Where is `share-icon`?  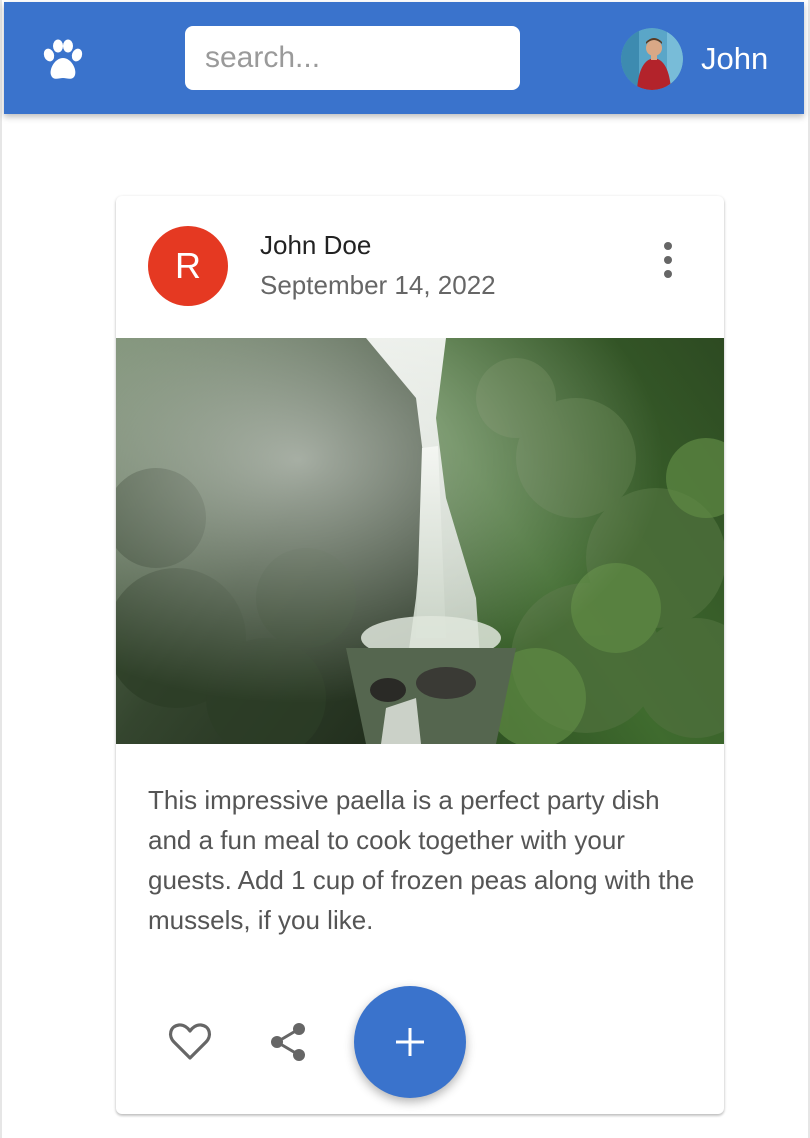 share-icon is located at coordinates (288, 1042).